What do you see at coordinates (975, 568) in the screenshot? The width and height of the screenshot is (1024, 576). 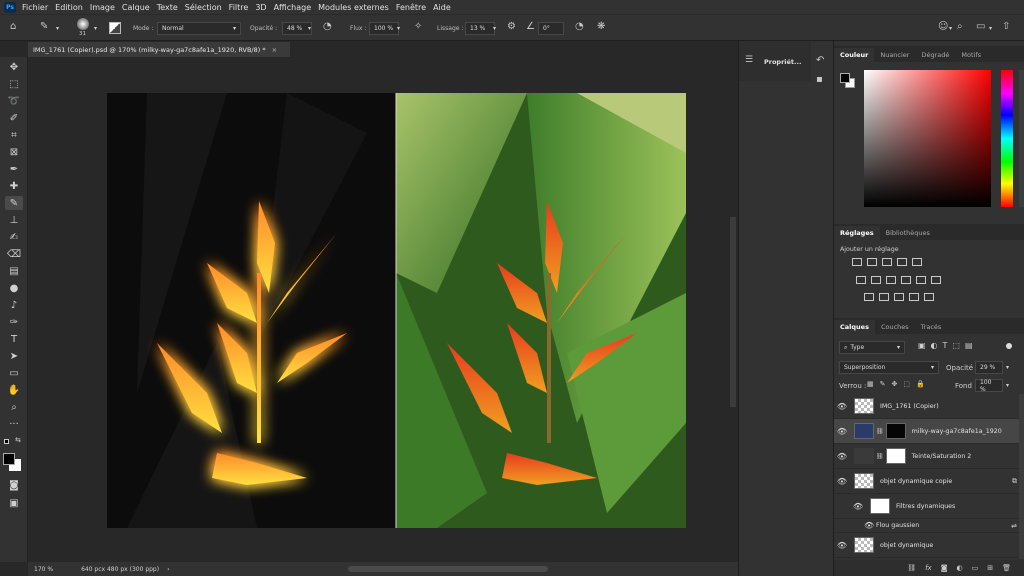 I see `new-group-icon: ▭` at bounding box center [975, 568].